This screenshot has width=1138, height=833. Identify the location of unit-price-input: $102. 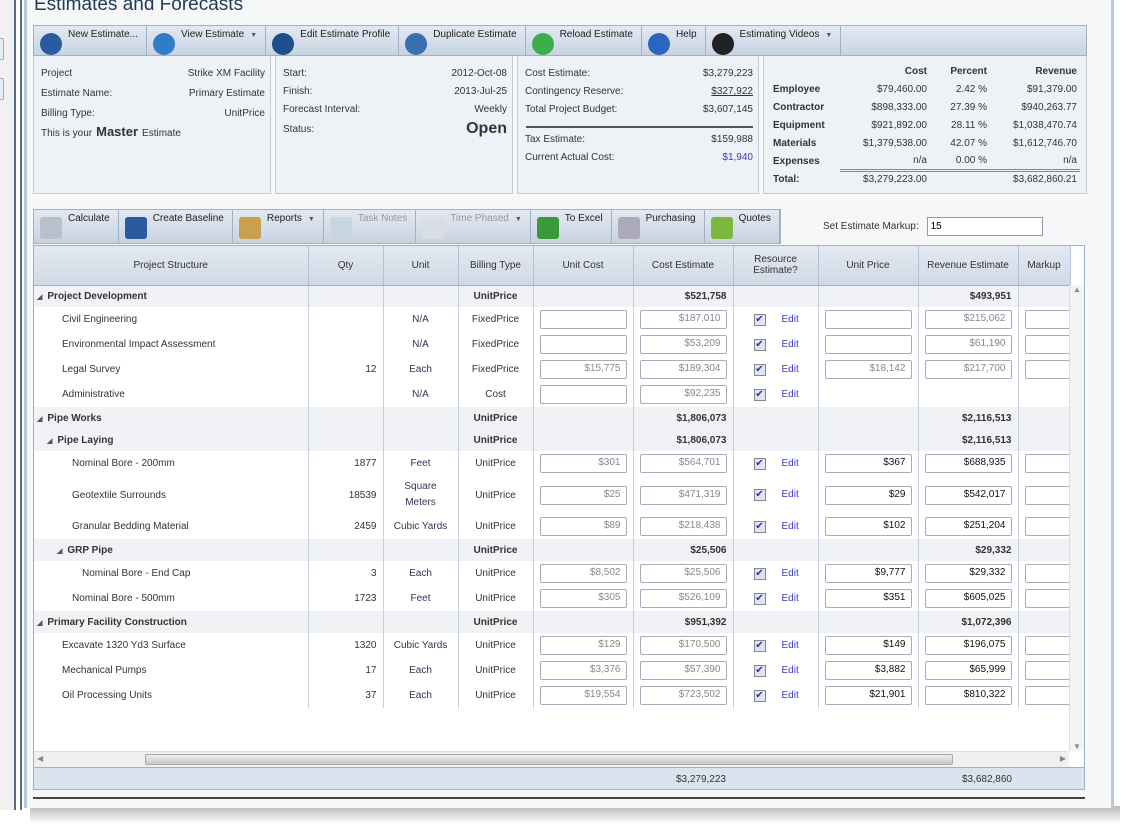
(868, 526).